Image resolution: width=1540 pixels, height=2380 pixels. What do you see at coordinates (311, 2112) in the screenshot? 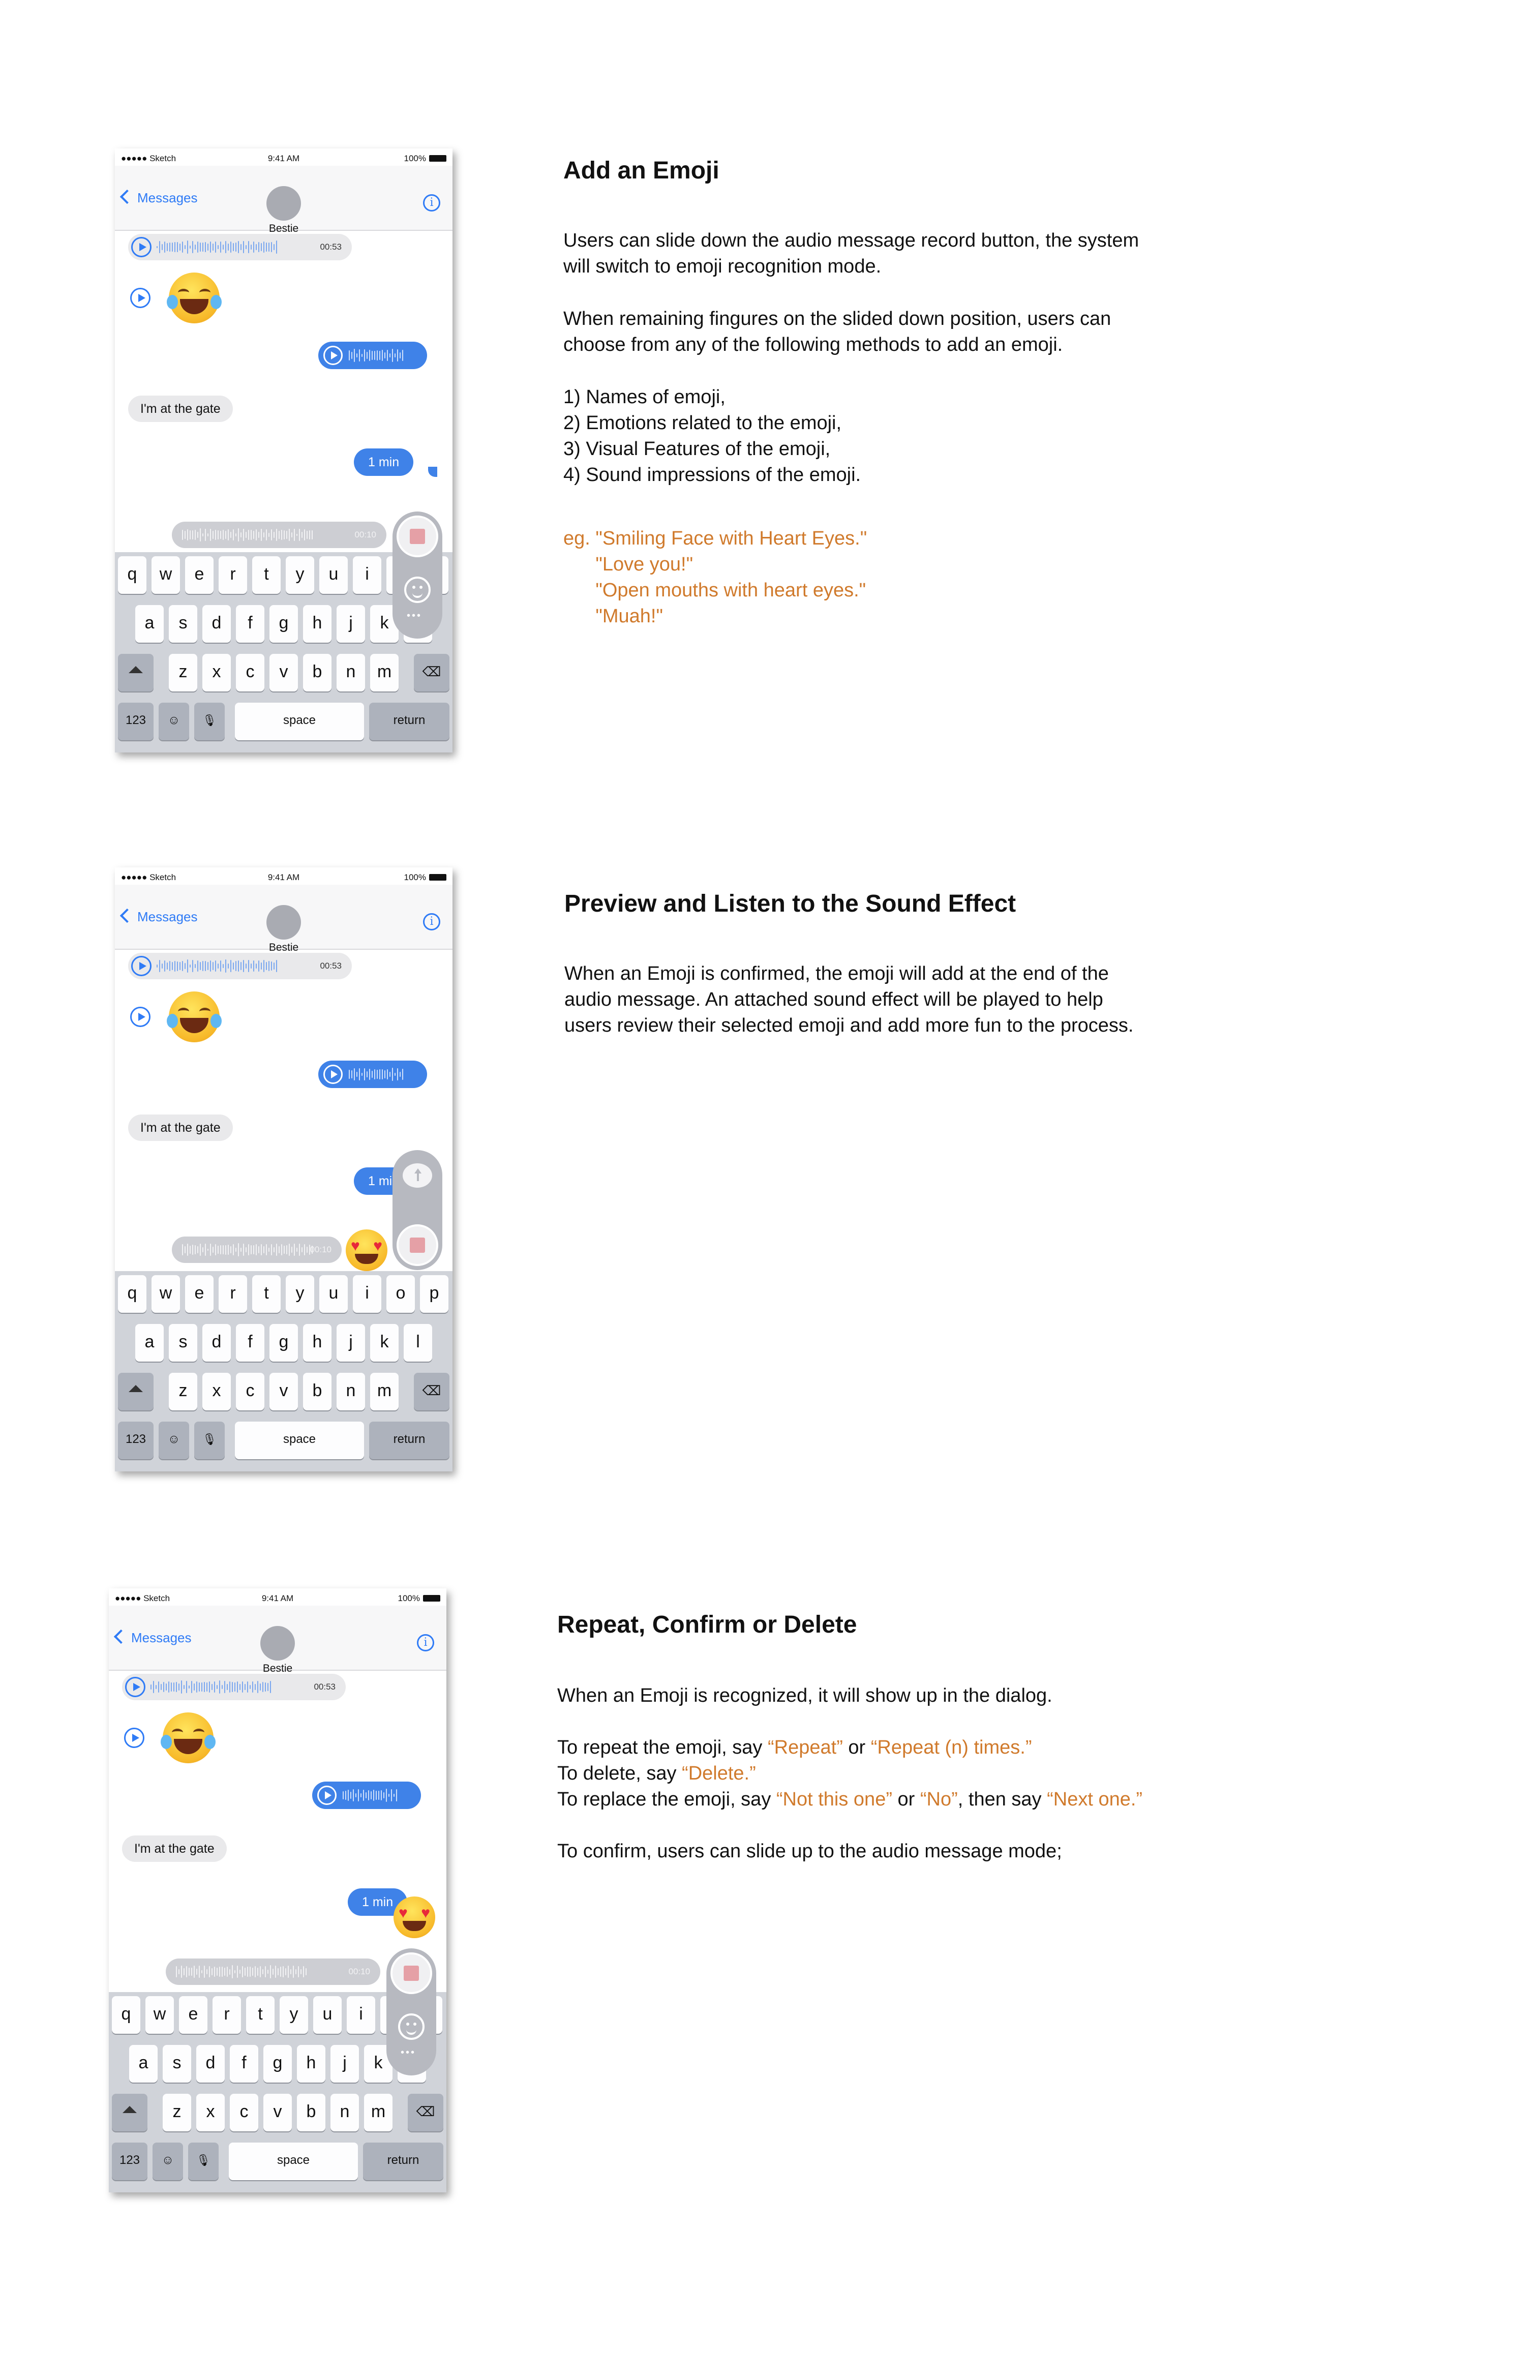
I see `key-b: b` at bounding box center [311, 2112].